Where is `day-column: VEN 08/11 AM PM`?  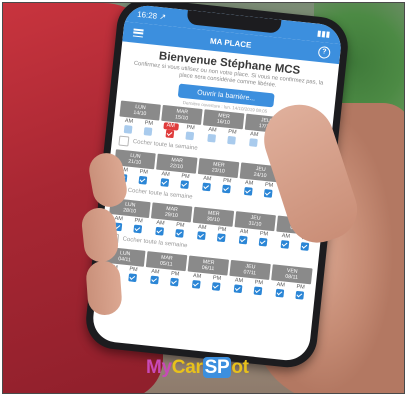 day-column: VEN 08/11 AM PM is located at coordinates (291, 282).